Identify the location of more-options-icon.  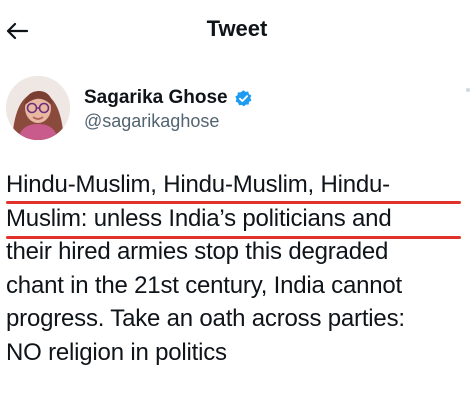
(468, 90).